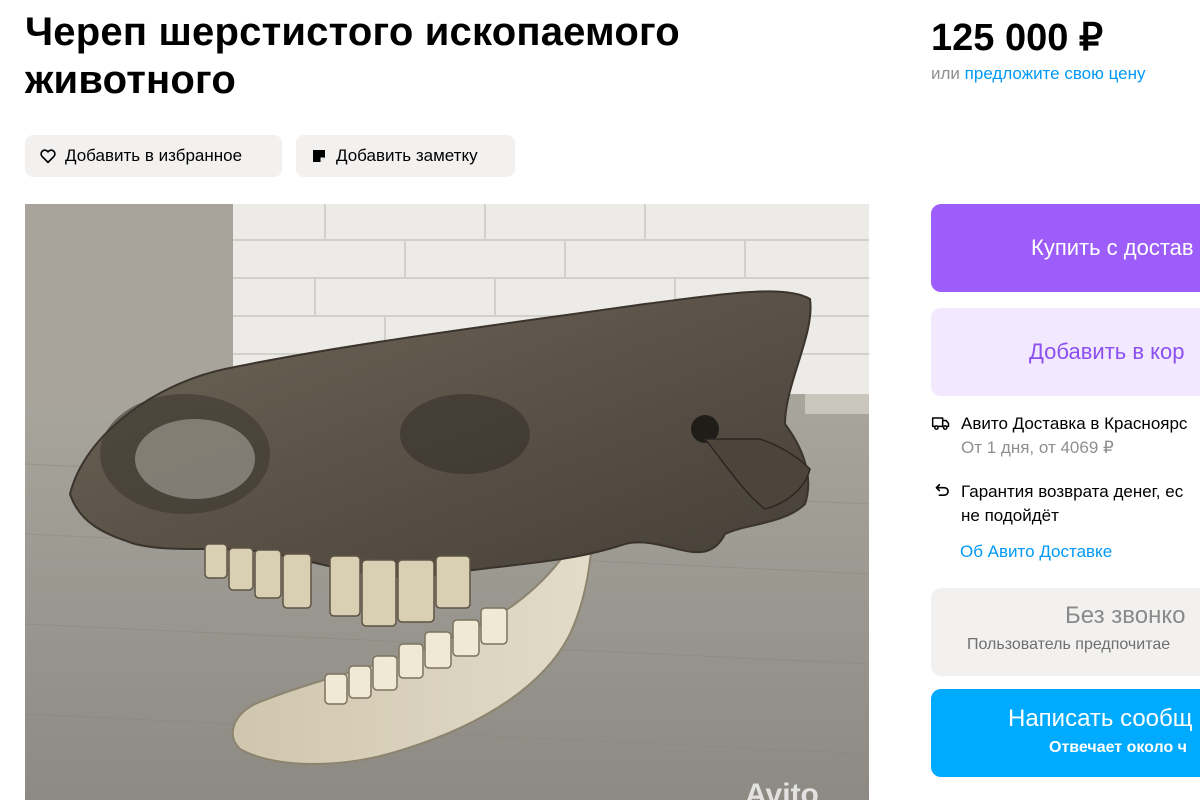 This screenshot has height=800, width=1200. What do you see at coordinates (1074, 423) in the screenshot?
I see `delivery-title: Авито Доставка в Красноярс` at bounding box center [1074, 423].